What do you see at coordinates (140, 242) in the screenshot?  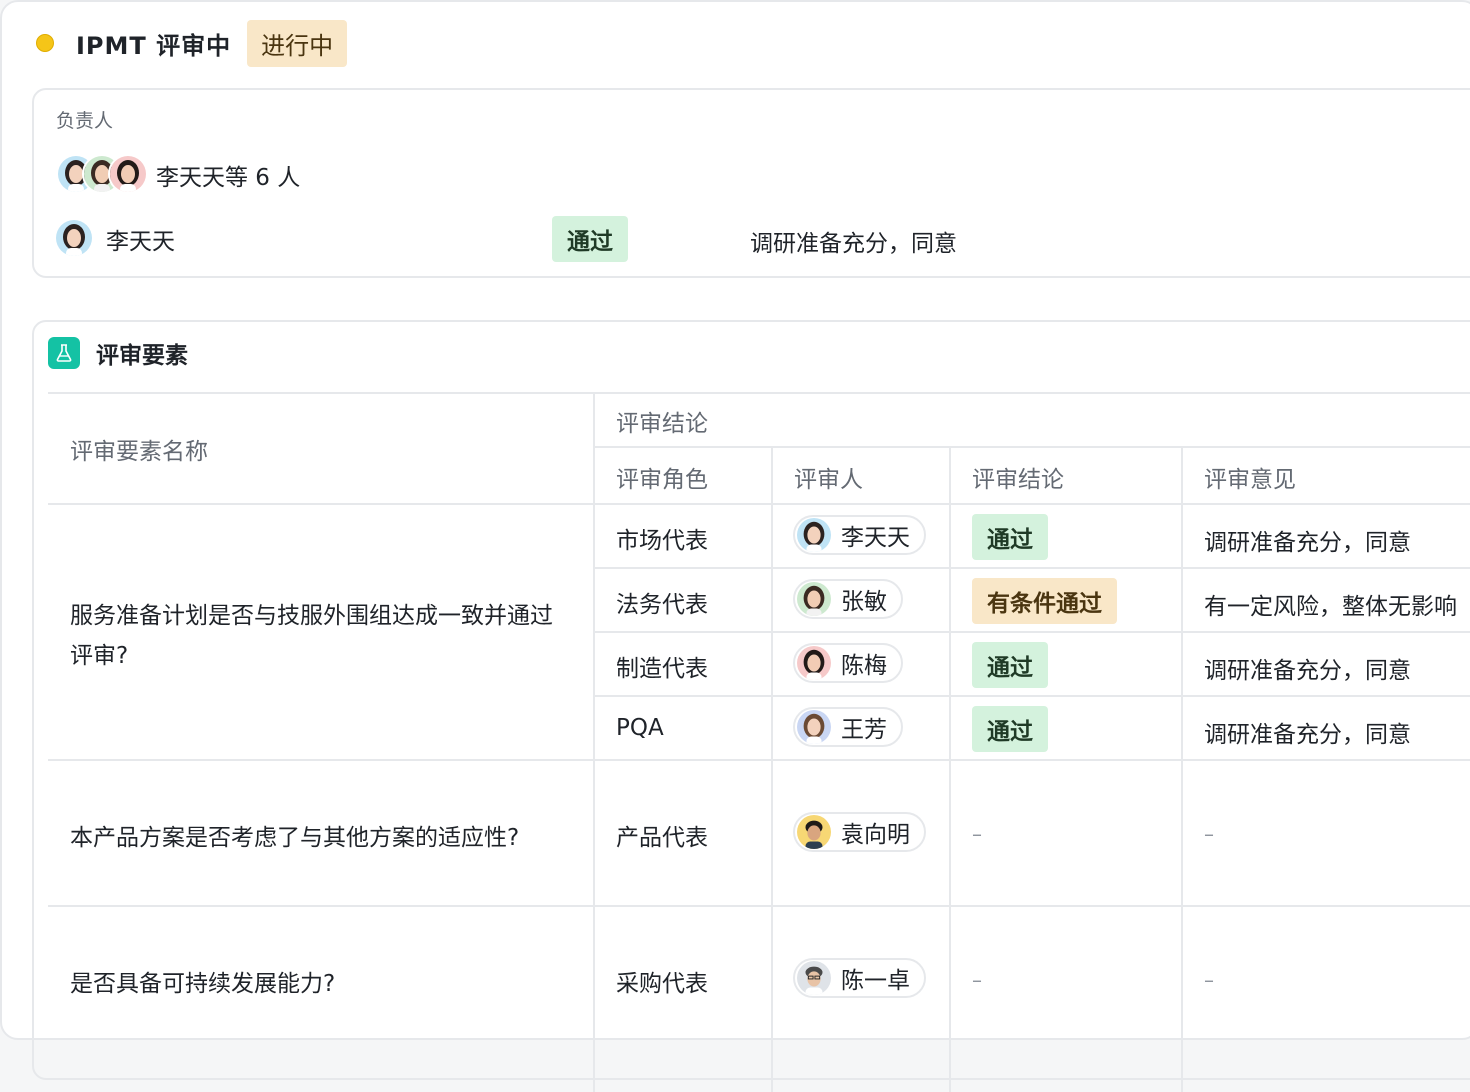 I see `owner-name: 李天天` at bounding box center [140, 242].